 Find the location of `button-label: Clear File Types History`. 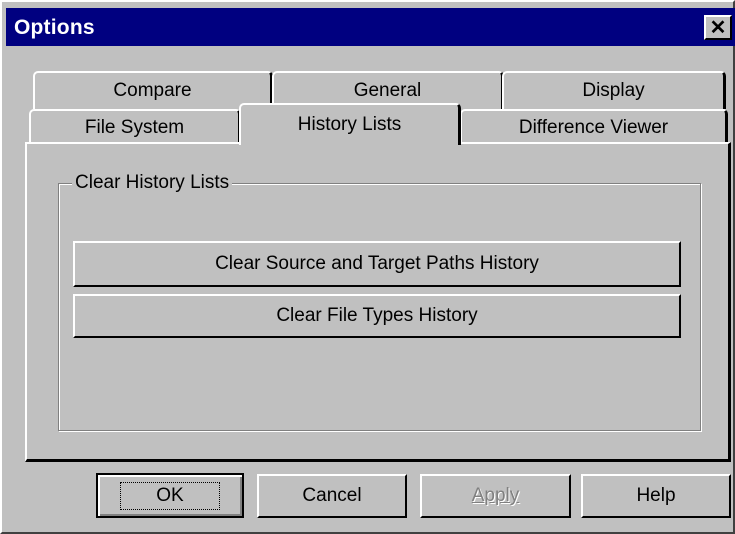

button-label: Clear File Types History is located at coordinates (377, 315).